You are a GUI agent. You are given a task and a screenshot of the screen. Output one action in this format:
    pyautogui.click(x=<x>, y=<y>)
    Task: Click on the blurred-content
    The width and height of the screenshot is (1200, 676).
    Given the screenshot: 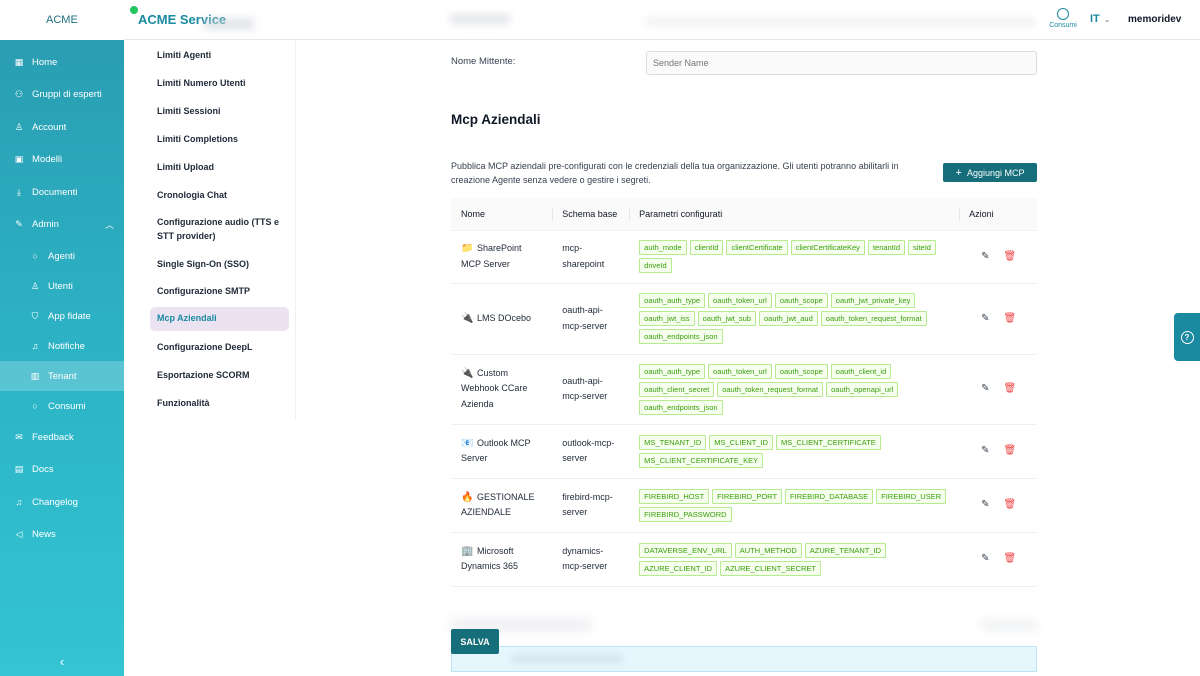 What is the action you would take?
    pyautogui.click(x=567, y=659)
    